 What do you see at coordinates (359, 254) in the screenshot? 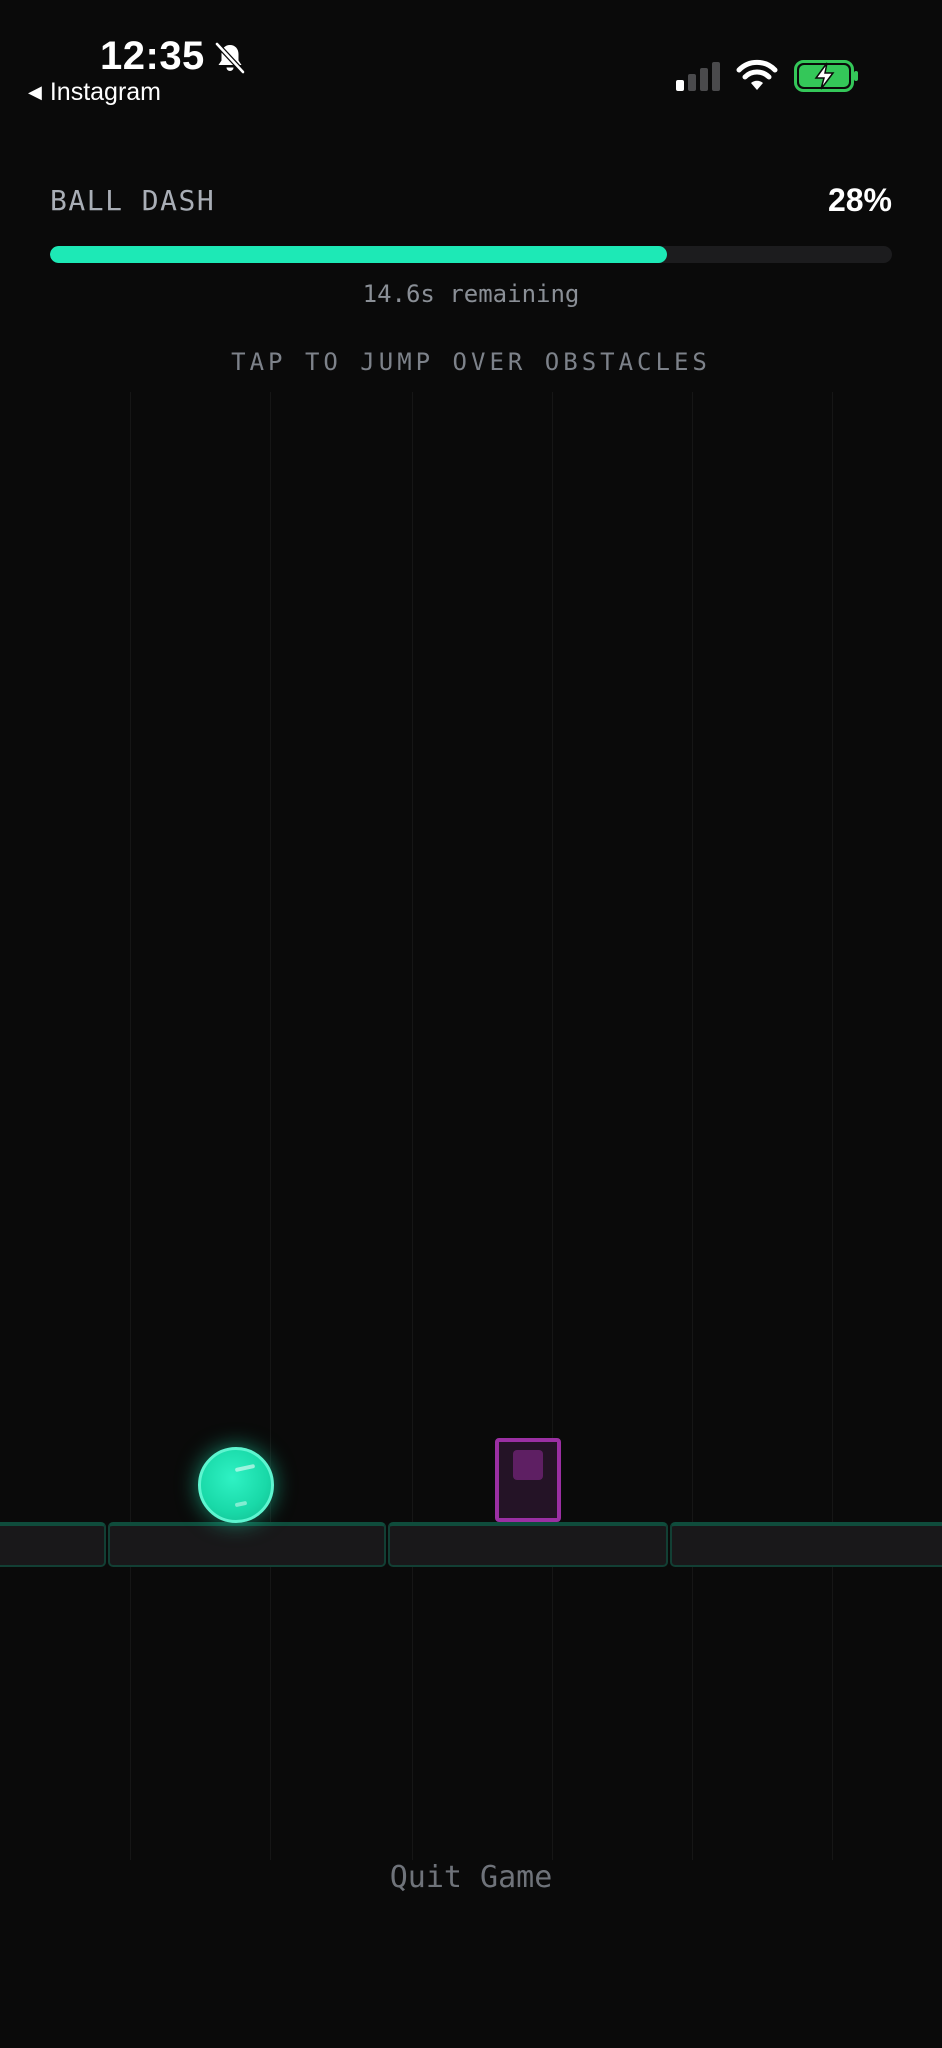
I see `progress-bar-fill` at bounding box center [359, 254].